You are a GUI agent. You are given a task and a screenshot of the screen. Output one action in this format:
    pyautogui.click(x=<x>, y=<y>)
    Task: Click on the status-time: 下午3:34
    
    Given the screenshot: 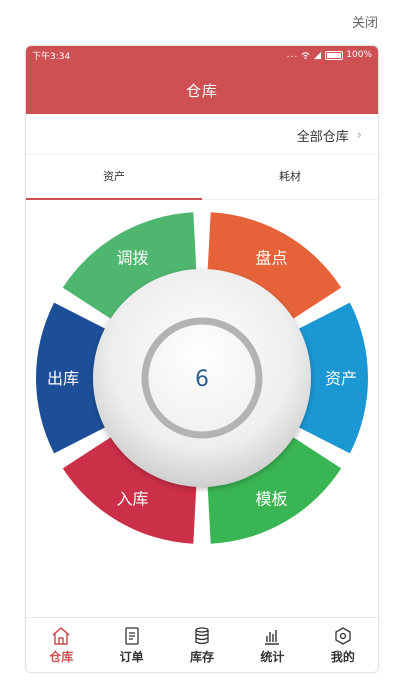 What is the action you would take?
    pyautogui.click(x=51, y=56)
    